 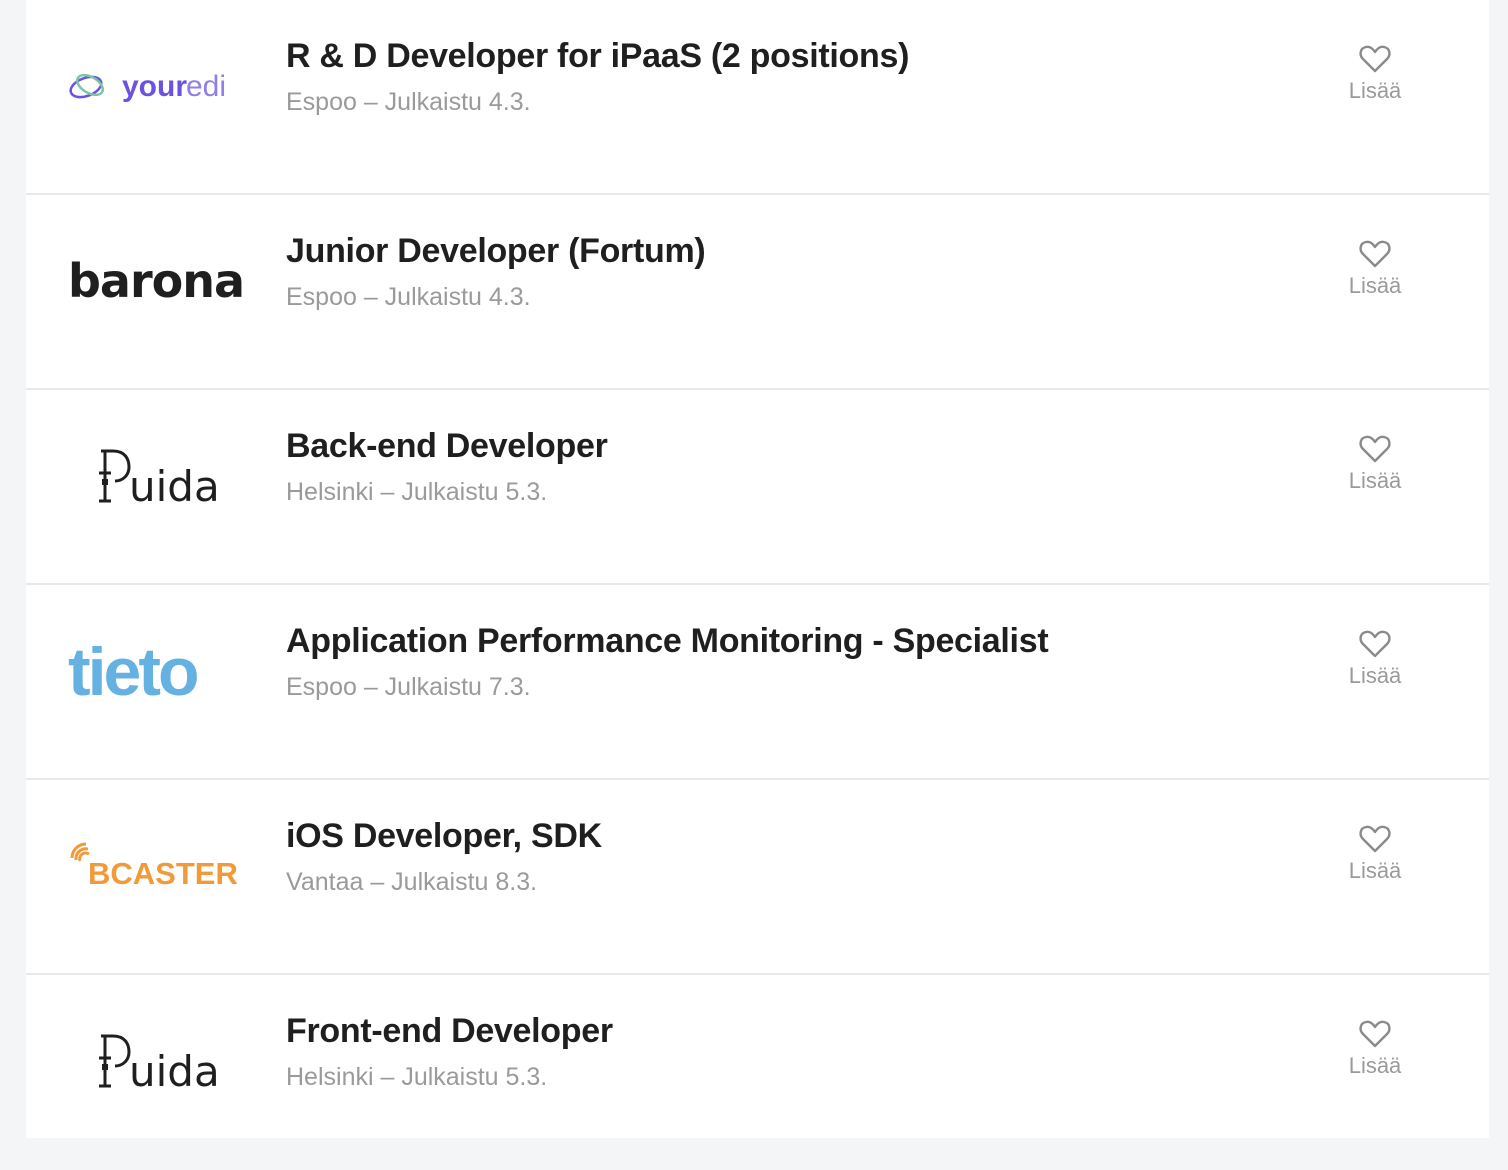 I want to click on svg-text: your, so click(x=154, y=86).